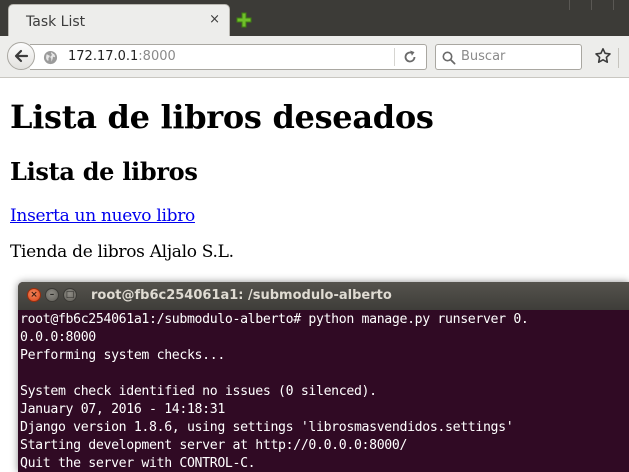 This screenshot has width=629, height=472. I want to click on url-host: 172.17.0.1, so click(103, 56).